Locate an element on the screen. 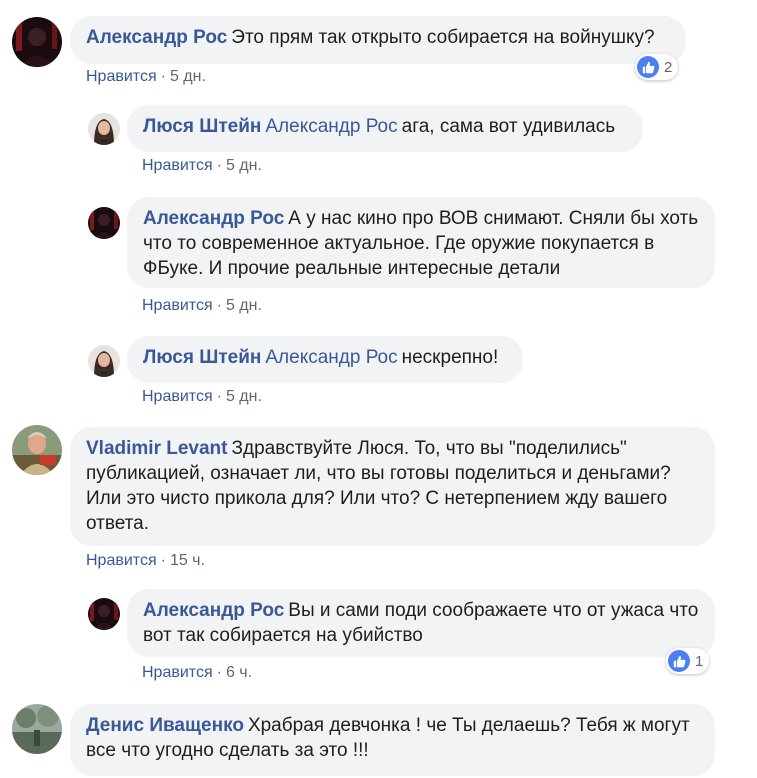  comment-author: Vladimir Levant is located at coordinates (157, 448).